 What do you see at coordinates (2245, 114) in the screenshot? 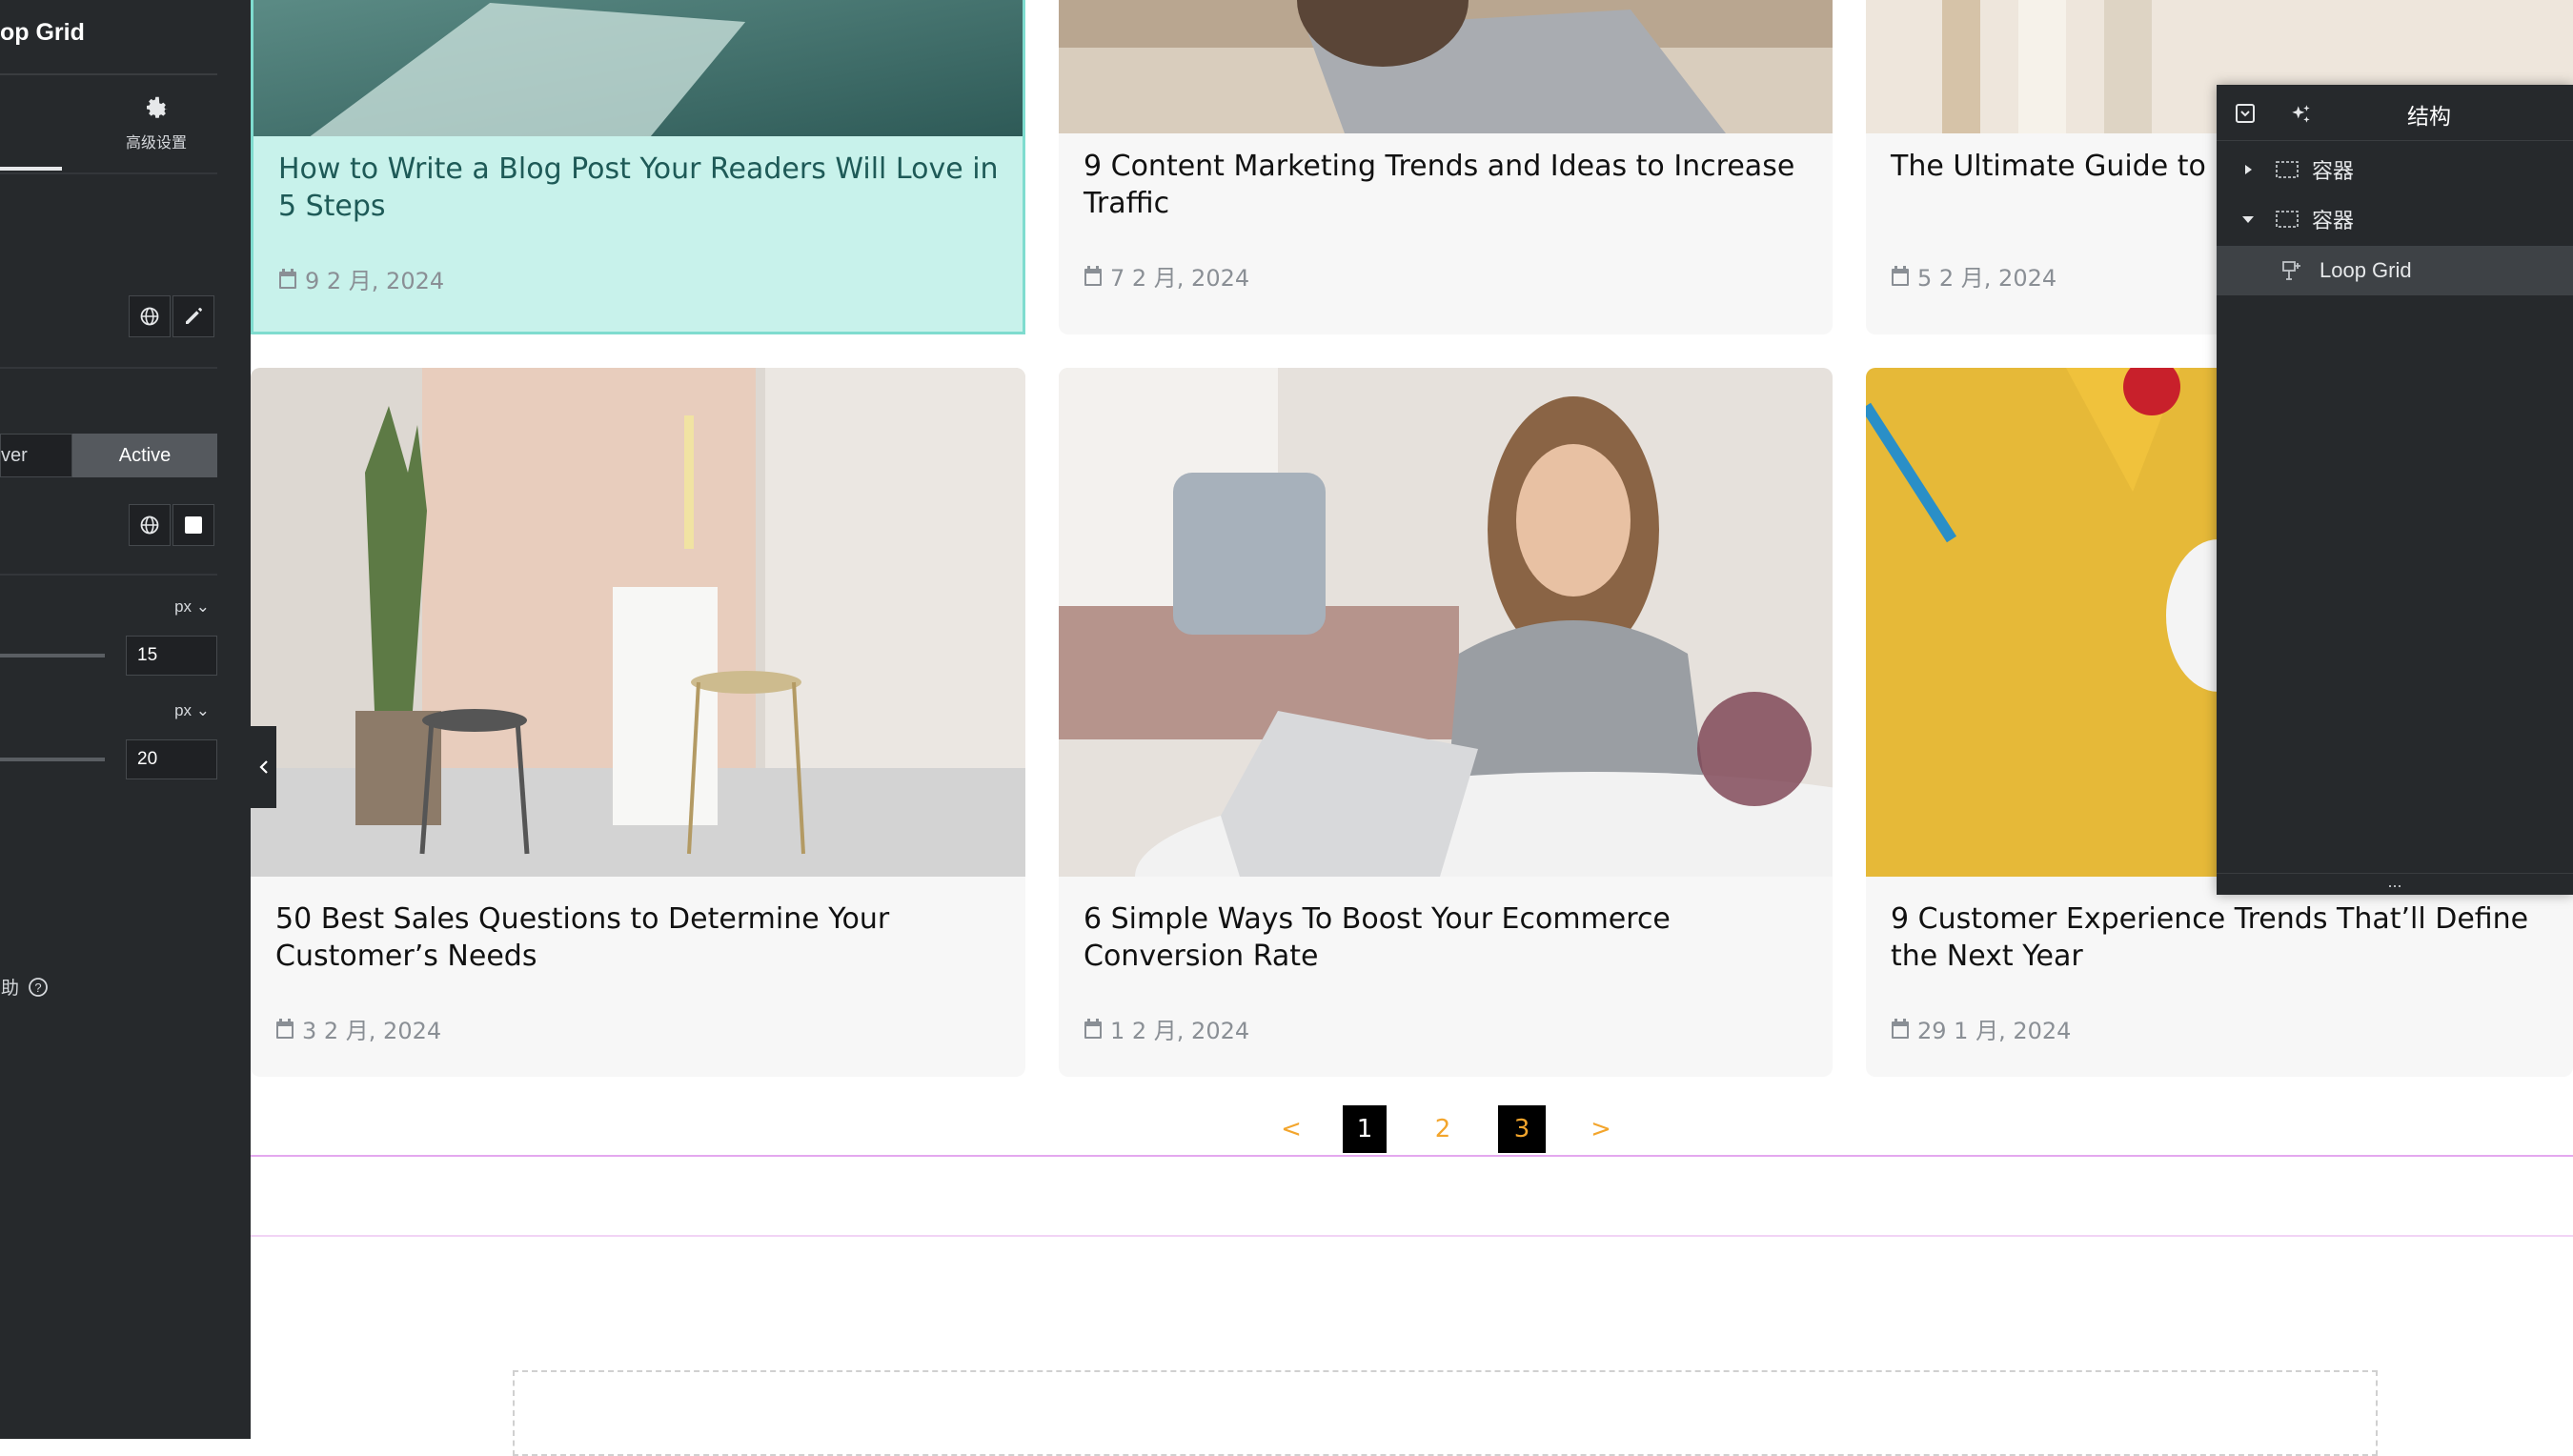
I see `collapse-all-icon` at bounding box center [2245, 114].